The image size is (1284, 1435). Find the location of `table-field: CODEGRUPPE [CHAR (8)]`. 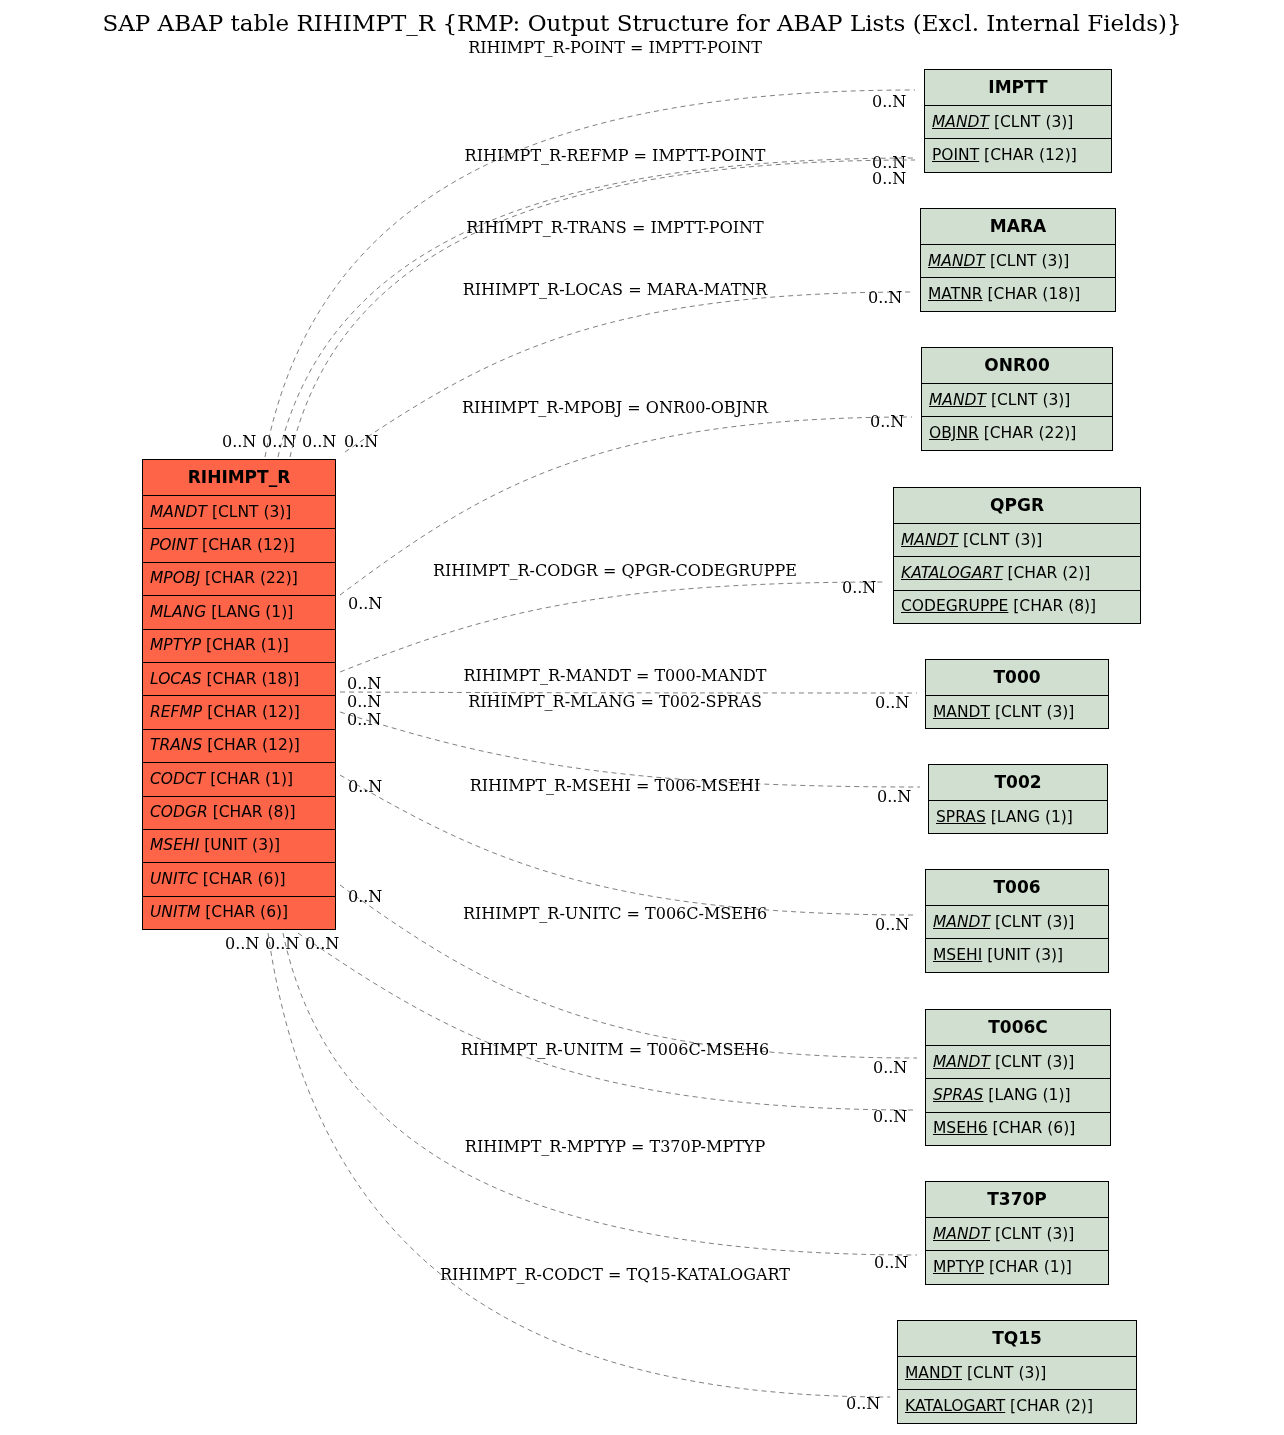

table-field: CODEGRUPPE [CHAR (8)] is located at coordinates (999, 607).